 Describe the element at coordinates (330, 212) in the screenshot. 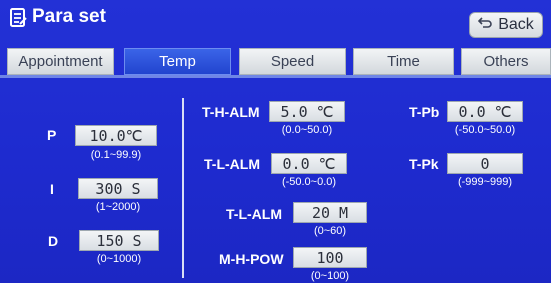

I see `t-l-alm-time-field: 20 M` at that location.